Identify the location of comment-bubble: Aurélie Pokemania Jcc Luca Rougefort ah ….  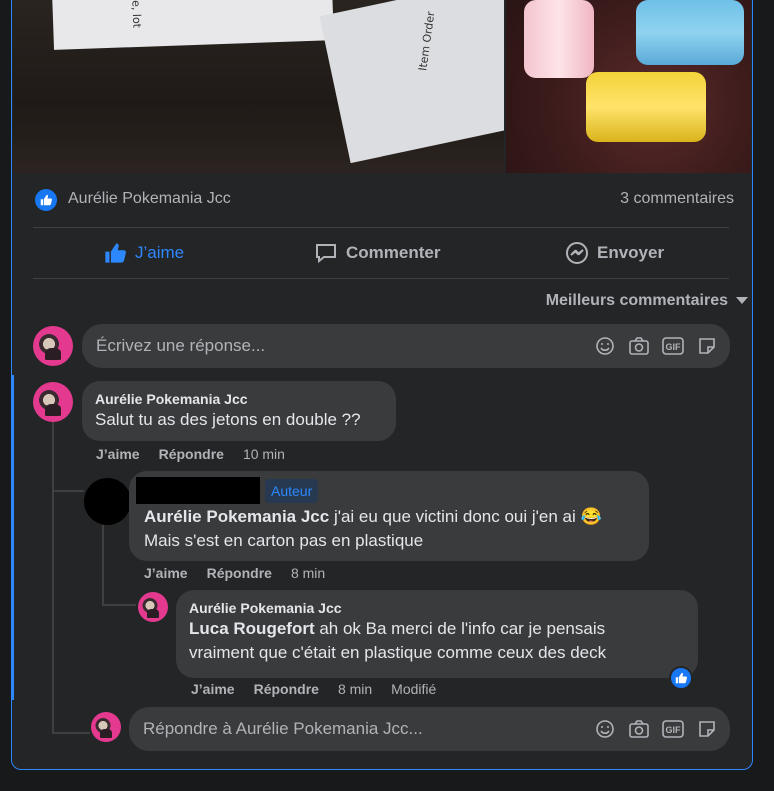
(437, 634).